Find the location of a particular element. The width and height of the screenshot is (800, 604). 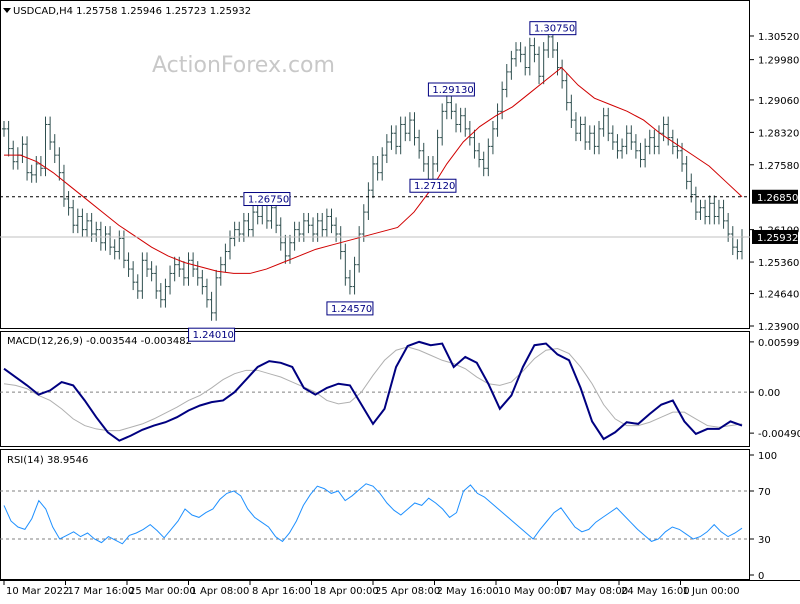

macd-header: MACD(12,26,9) -0.003544 -0.003482 is located at coordinates (99, 341).